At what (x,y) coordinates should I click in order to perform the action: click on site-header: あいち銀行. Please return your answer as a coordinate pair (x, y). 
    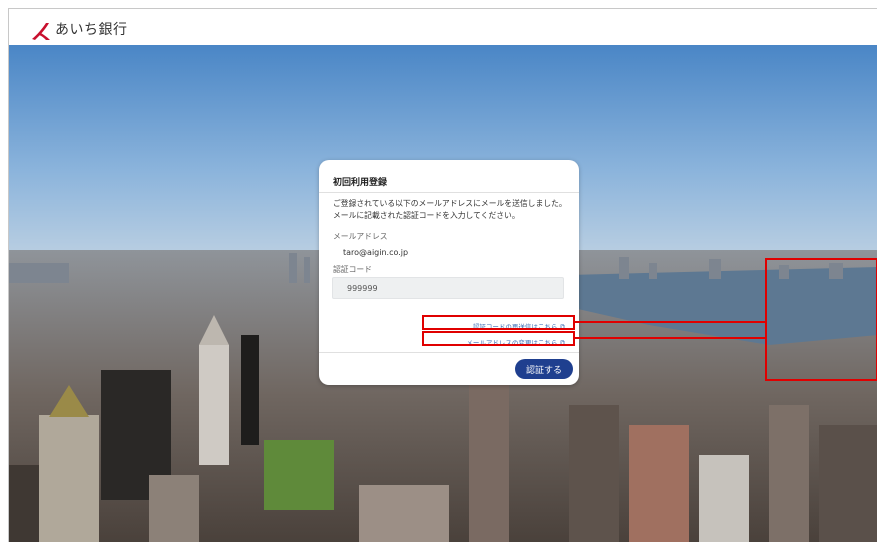
    Looking at the image, I should click on (443, 27).